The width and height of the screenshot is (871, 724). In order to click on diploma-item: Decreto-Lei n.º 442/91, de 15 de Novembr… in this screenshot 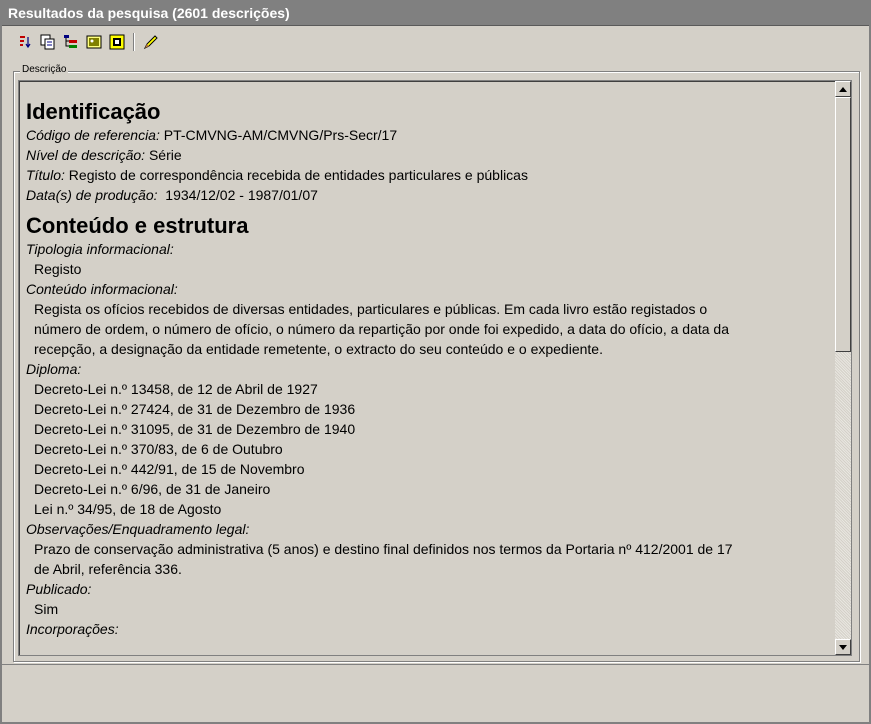, I will do `click(169, 469)`.